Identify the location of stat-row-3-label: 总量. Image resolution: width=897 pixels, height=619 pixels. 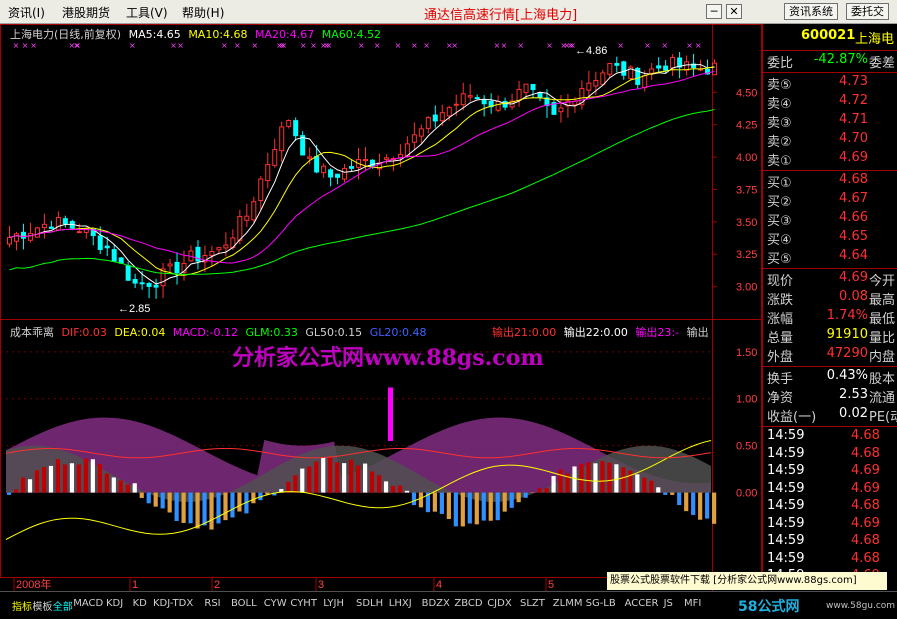
(780, 338).